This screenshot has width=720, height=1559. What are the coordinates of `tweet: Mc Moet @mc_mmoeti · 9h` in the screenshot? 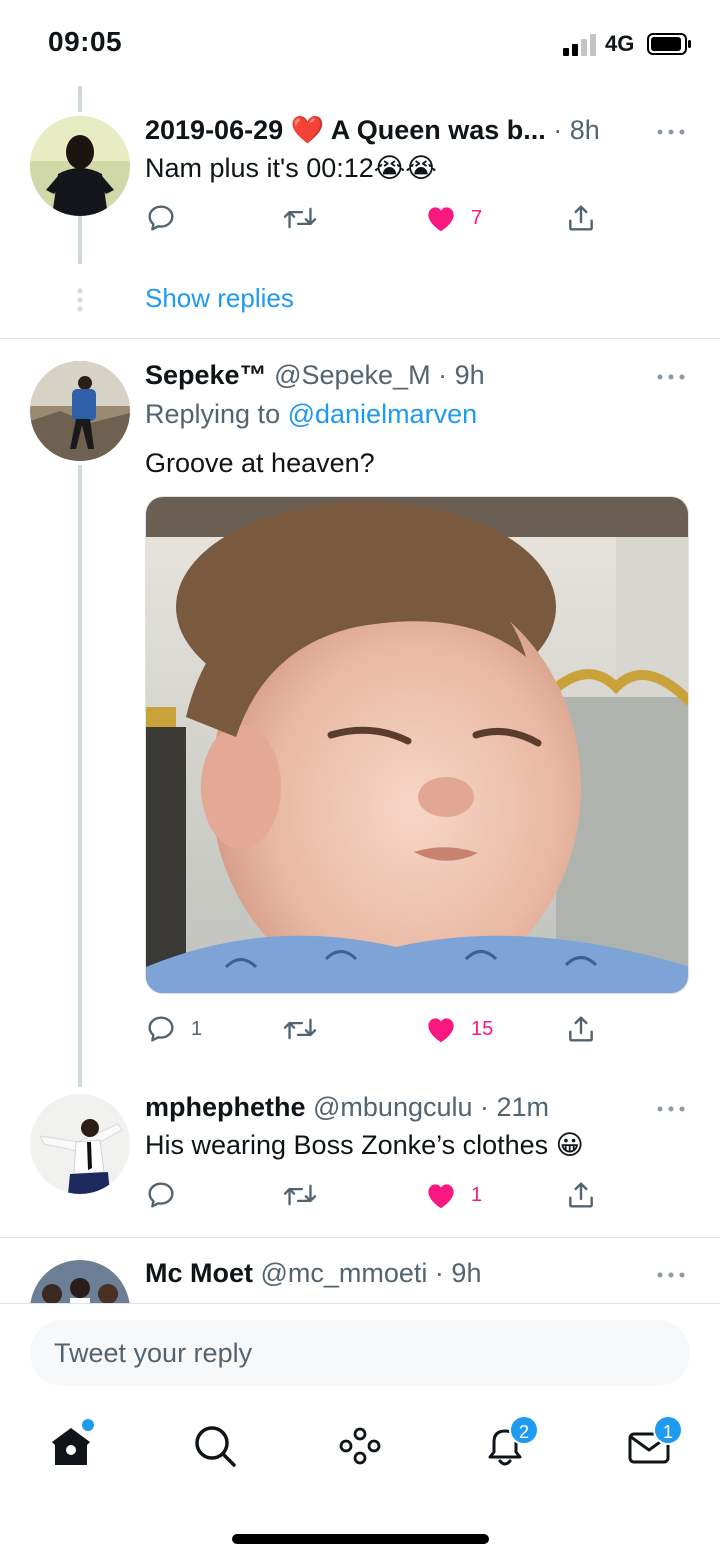 It's located at (360, 1270).